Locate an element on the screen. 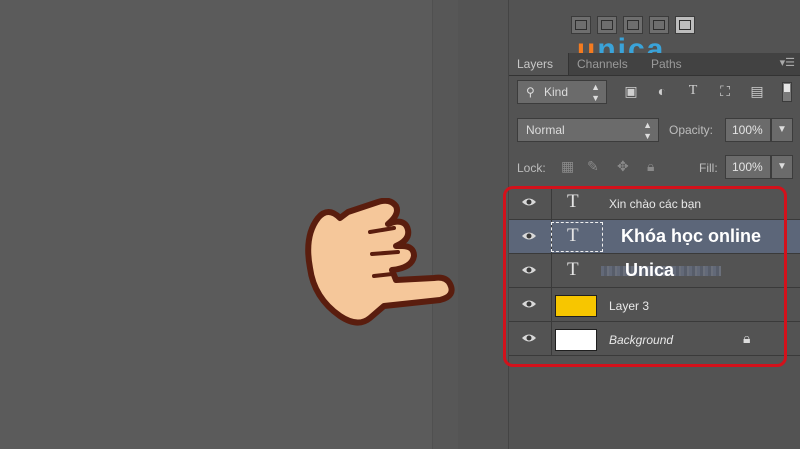 This screenshot has width=800, height=449. fill-label: Fill: is located at coordinates (708, 168).